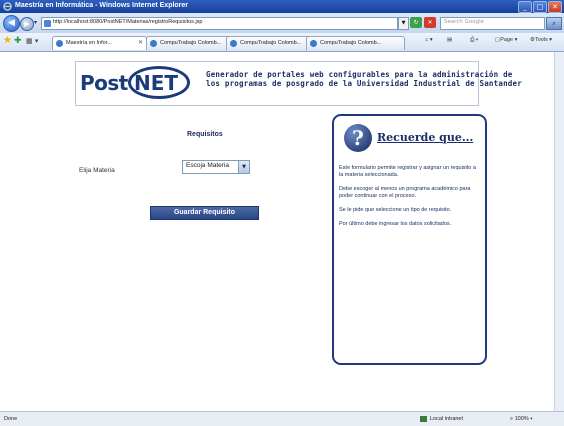 This screenshot has height=426, width=564. I want to click on chevron-down-icon: ▼, so click(243, 167).